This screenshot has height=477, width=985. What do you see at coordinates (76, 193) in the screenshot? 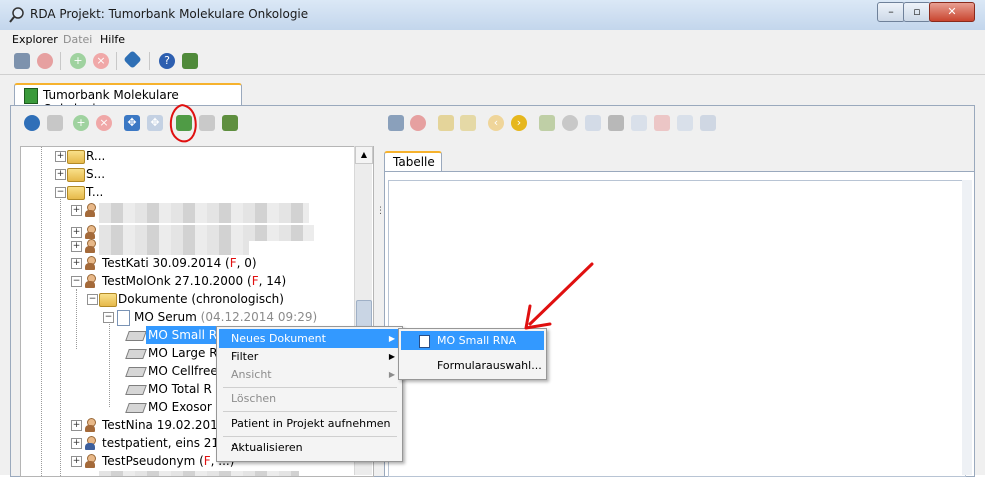
I see `open-folder-icon` at bounding box center [76, 193].